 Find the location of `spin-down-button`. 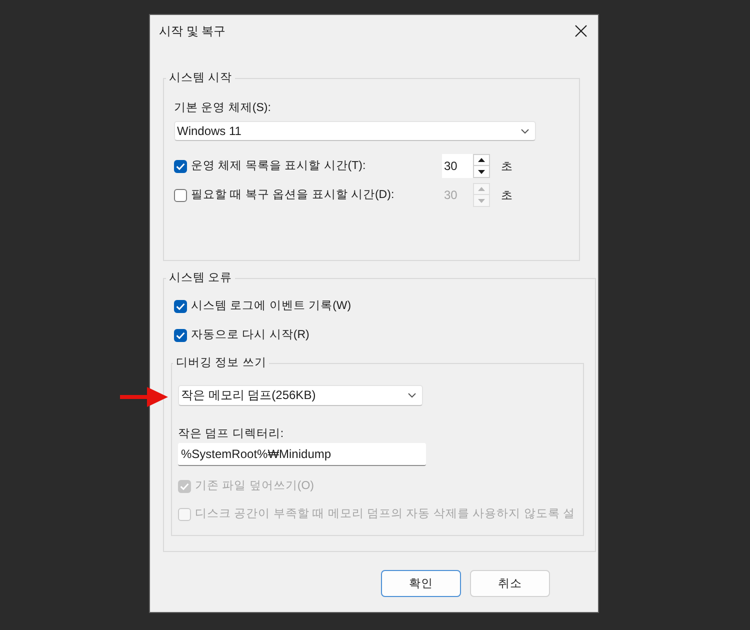

spin-down-button is located at coordinates (481, 172).